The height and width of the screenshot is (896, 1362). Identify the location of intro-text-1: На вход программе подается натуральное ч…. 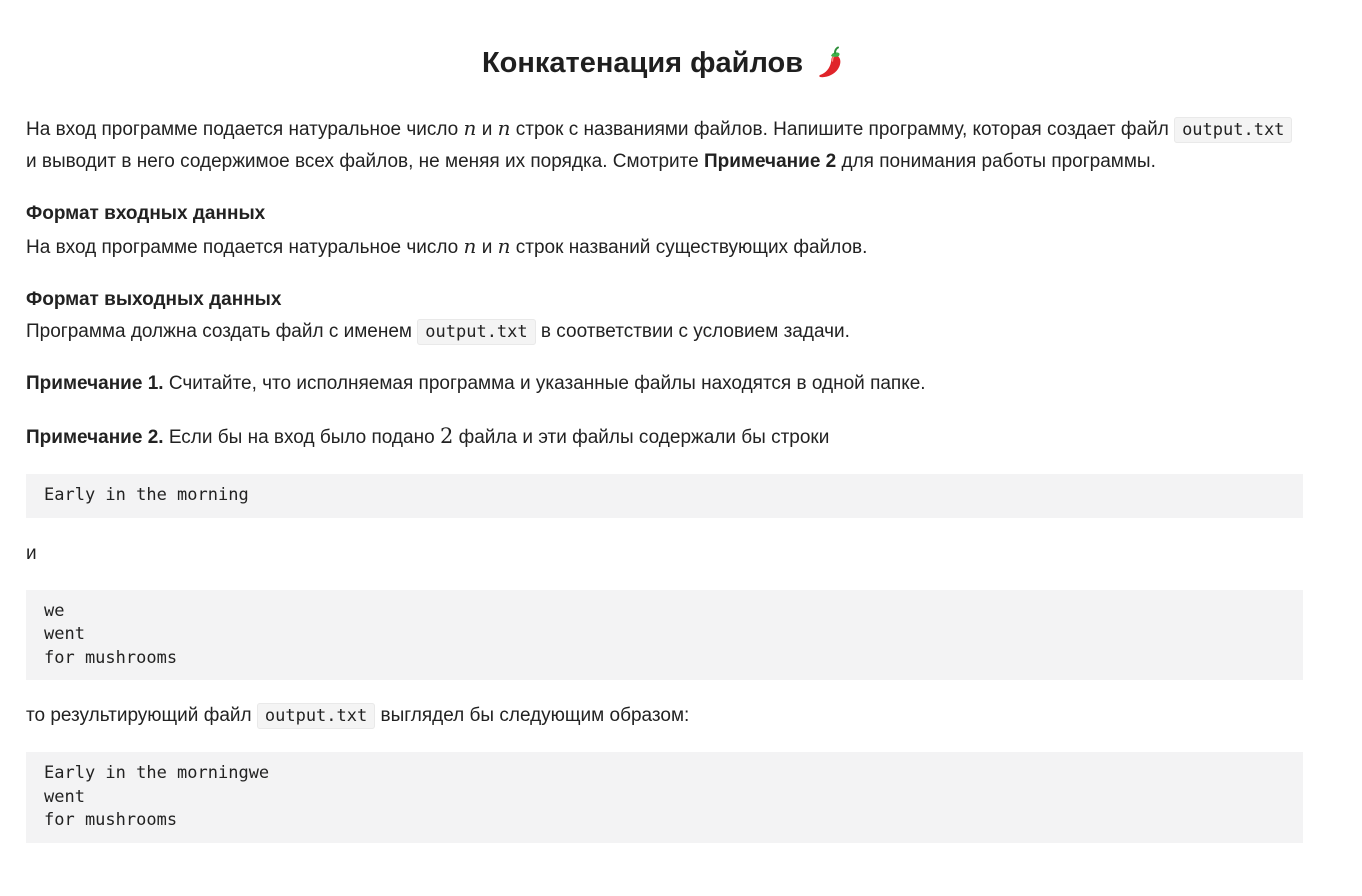
(245, 129).